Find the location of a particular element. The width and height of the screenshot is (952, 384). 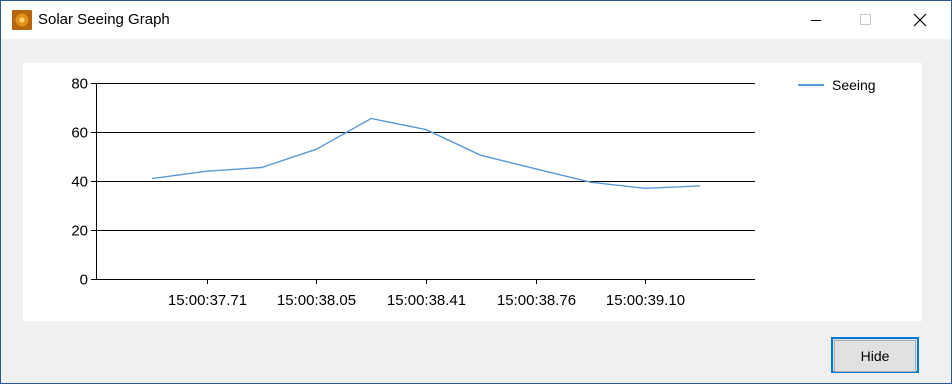

y-tick-label: 20 is located at coordinates (79, 231).